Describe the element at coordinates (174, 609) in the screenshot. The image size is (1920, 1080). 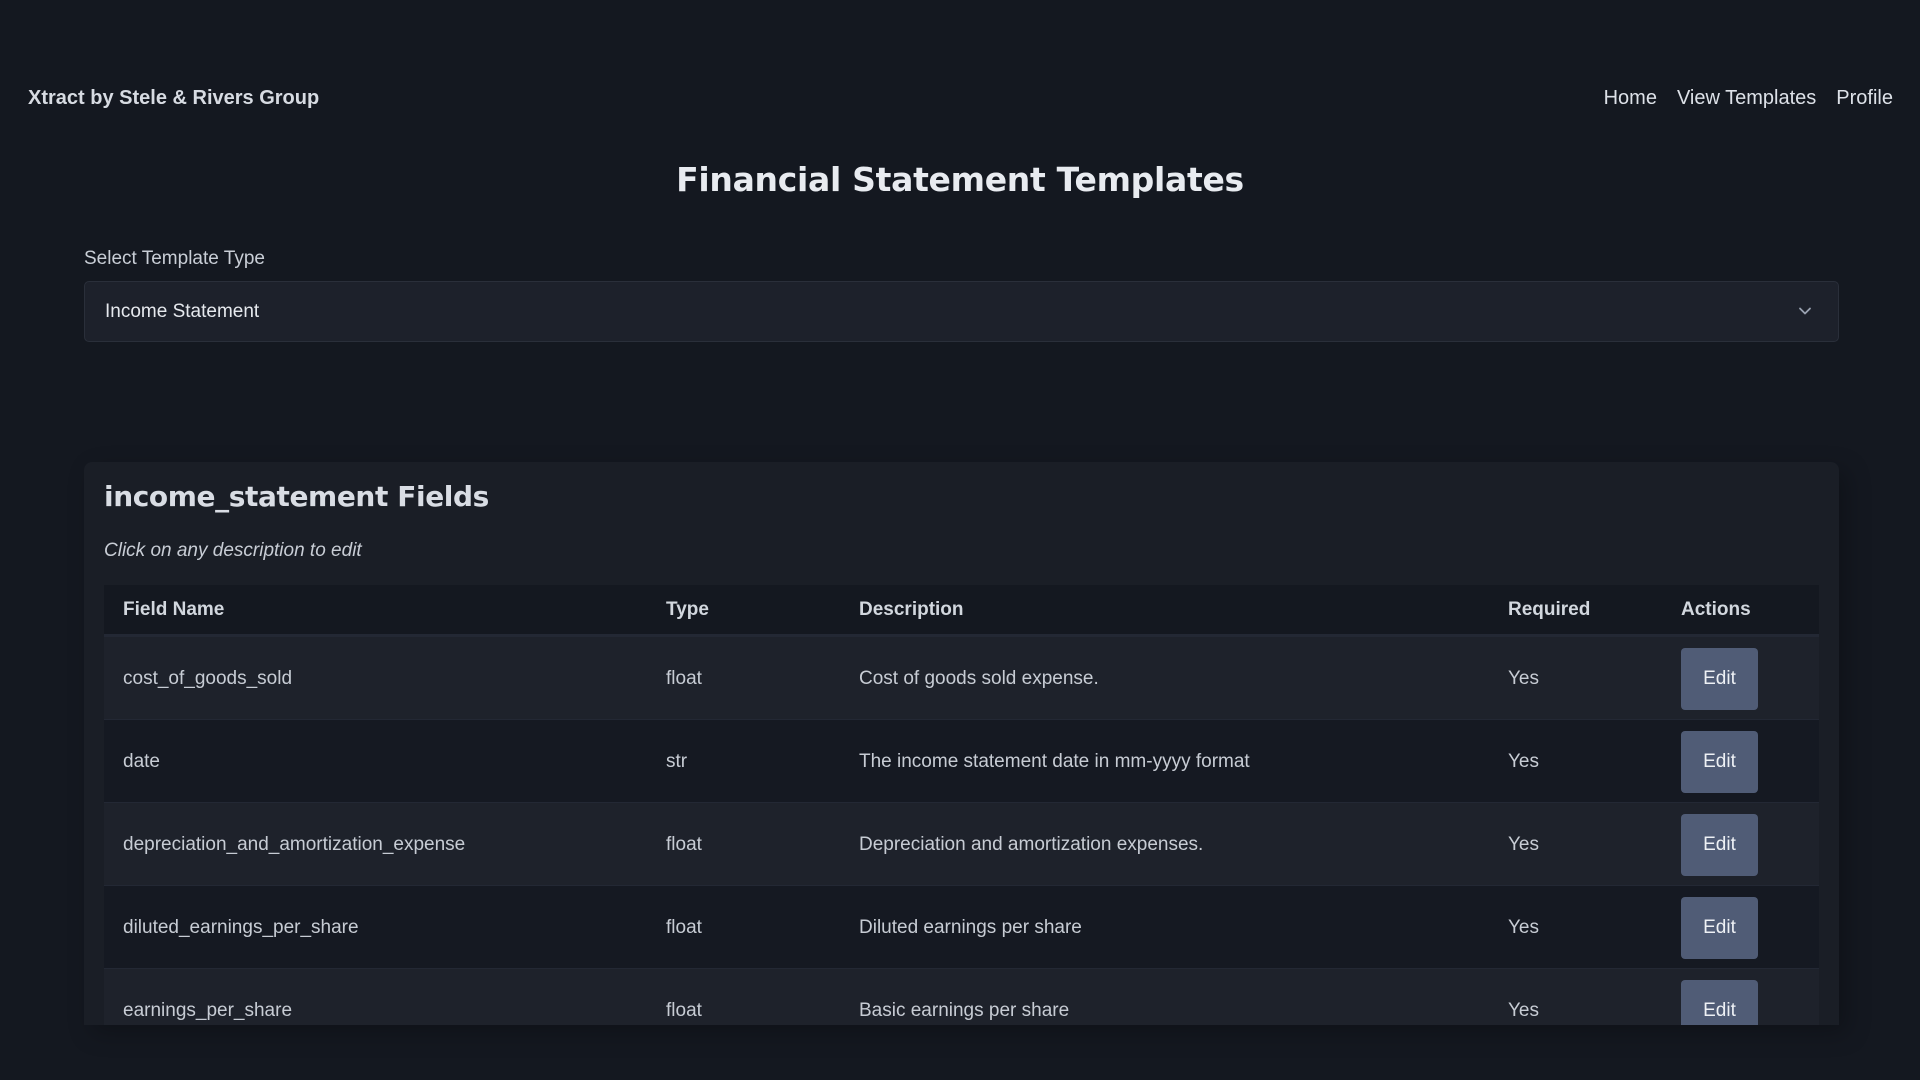
I see `column-header-field-name: Field Name` at that location.